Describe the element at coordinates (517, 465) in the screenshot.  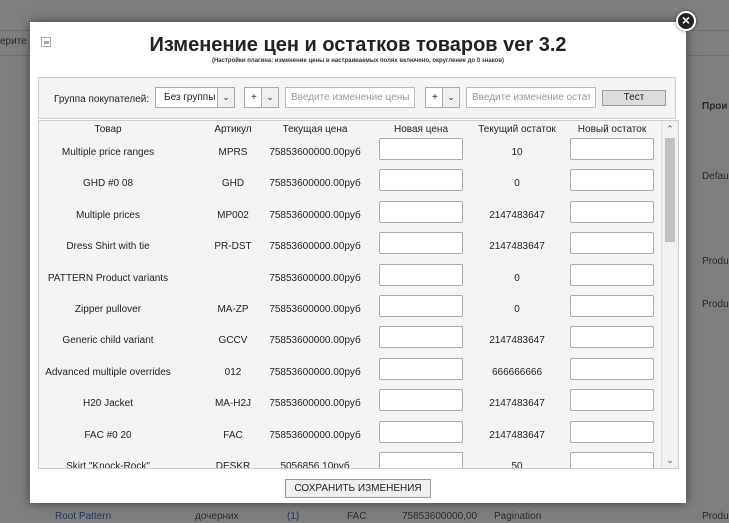
I see `current-stock: 50` at that location.